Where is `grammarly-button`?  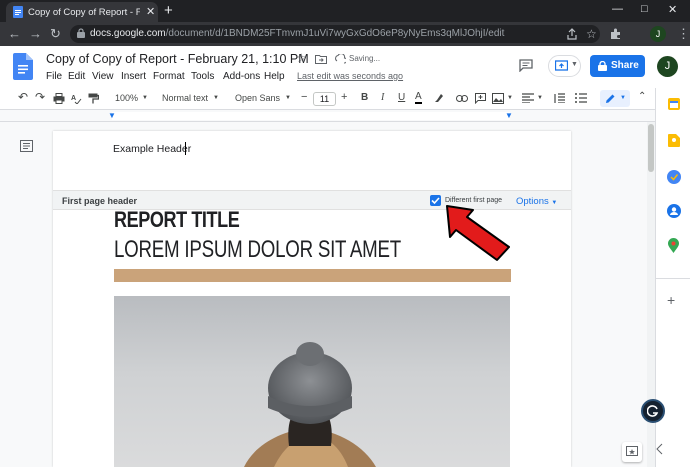 grammarly-button is located at coordinates (653, 411).